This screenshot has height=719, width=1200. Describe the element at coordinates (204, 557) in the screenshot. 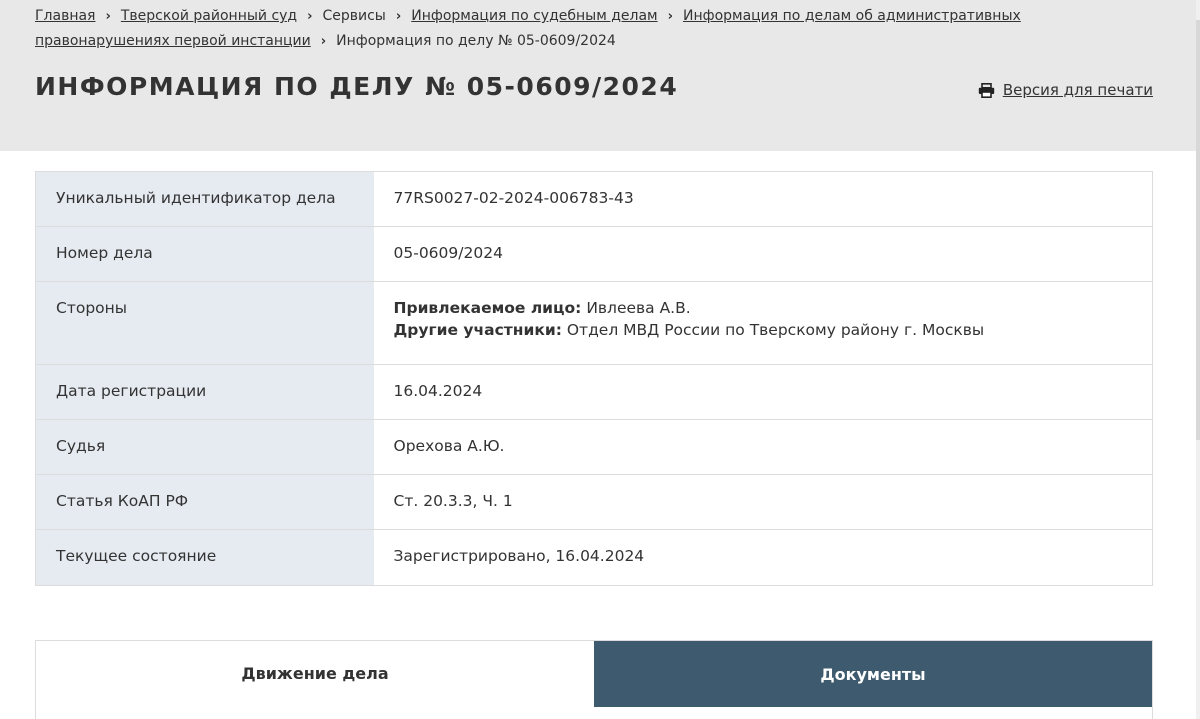

I see `status-label: Текущее состояние` at that location.